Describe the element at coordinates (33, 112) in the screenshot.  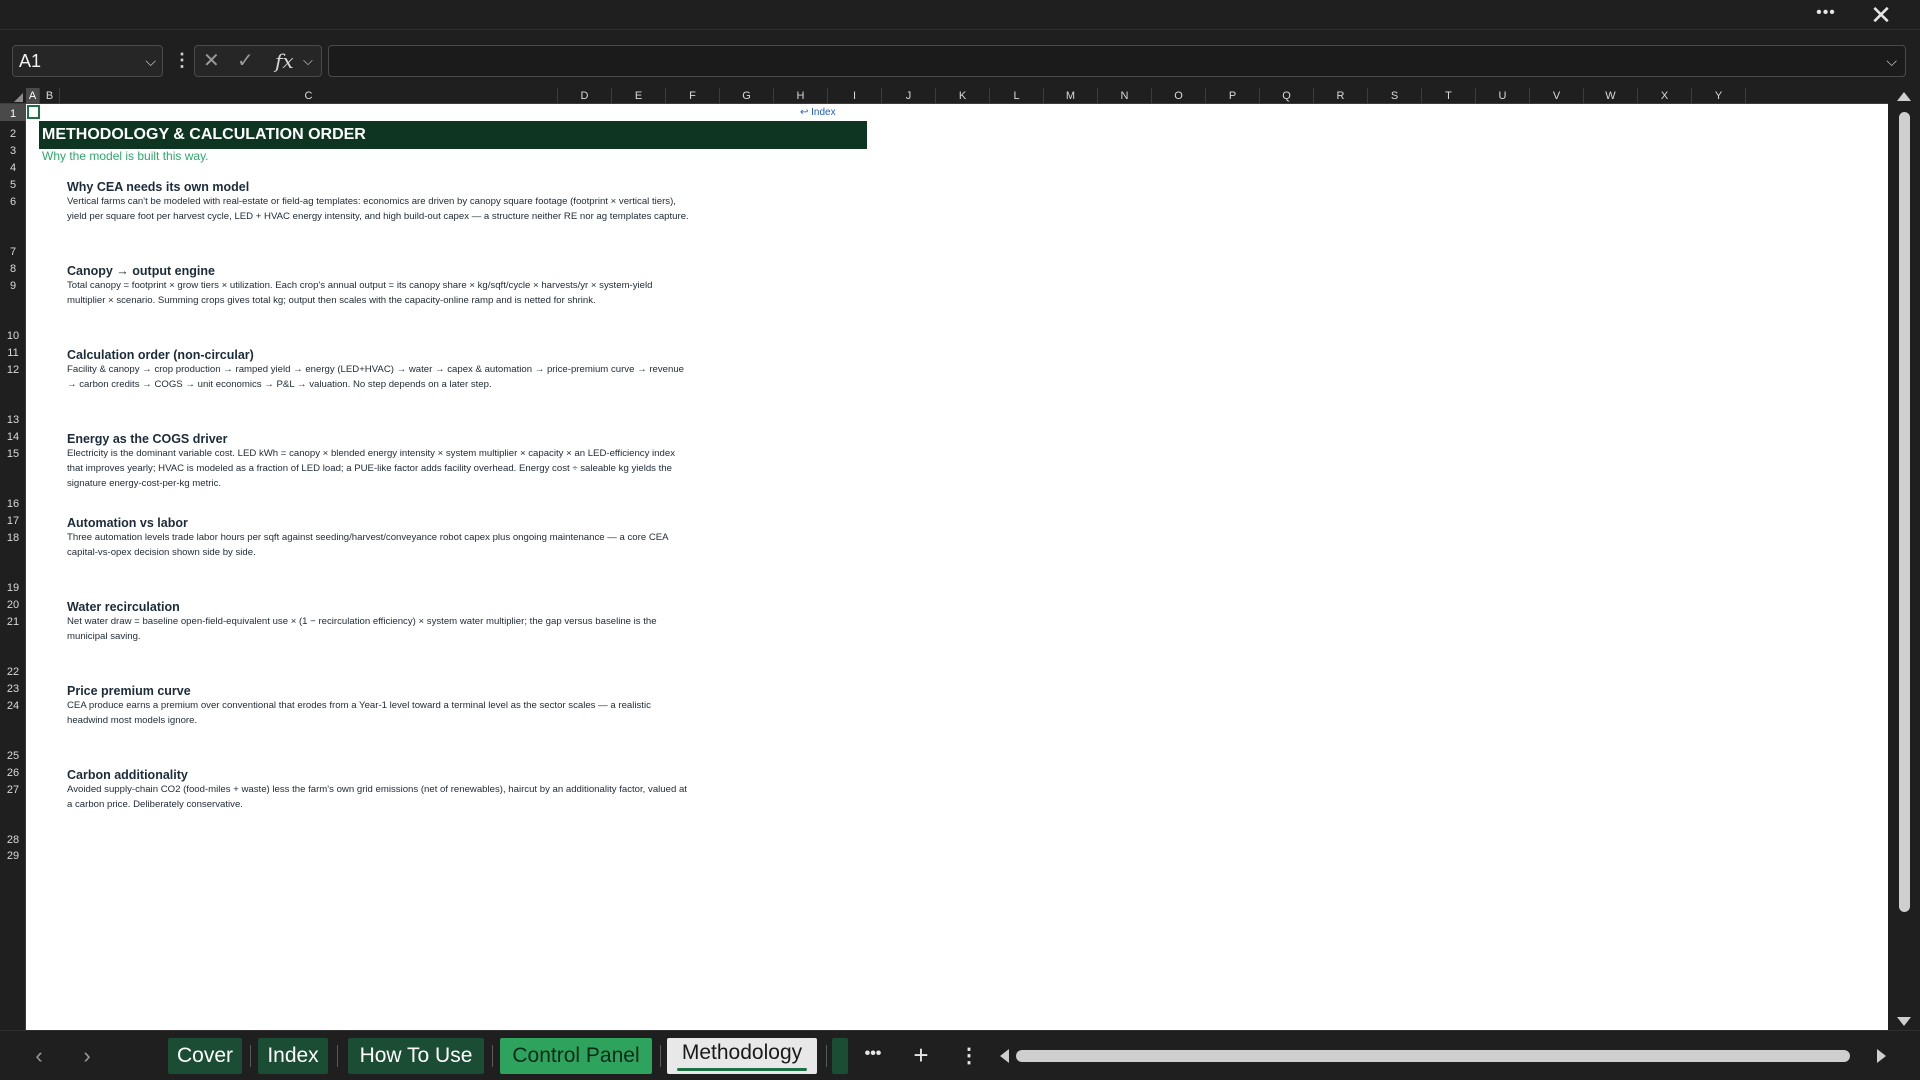
I see `active-cell-a1` at that location.